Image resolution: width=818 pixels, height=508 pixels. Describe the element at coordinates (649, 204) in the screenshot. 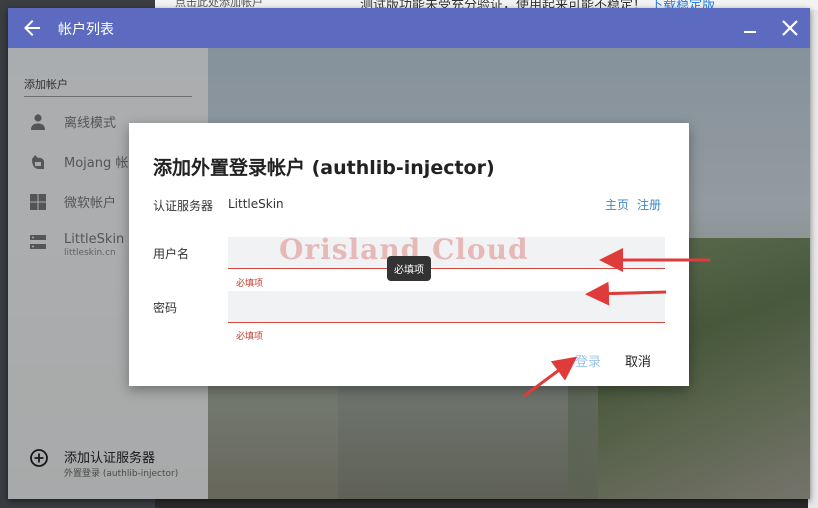

I see `register-link: 注册` at that location.